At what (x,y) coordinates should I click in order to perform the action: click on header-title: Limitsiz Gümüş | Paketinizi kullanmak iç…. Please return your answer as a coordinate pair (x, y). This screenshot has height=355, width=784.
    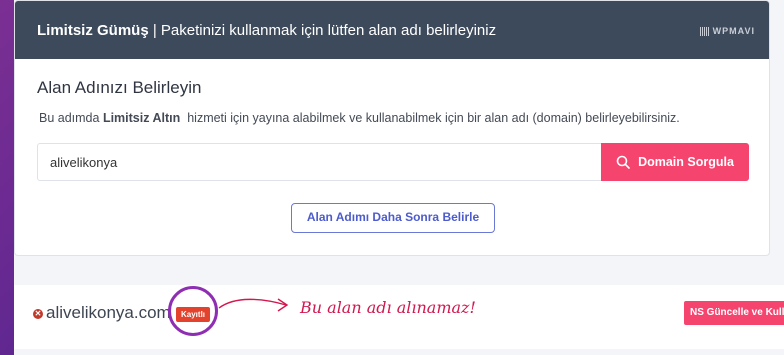
    Looking at the image, I should click on (266, 30).